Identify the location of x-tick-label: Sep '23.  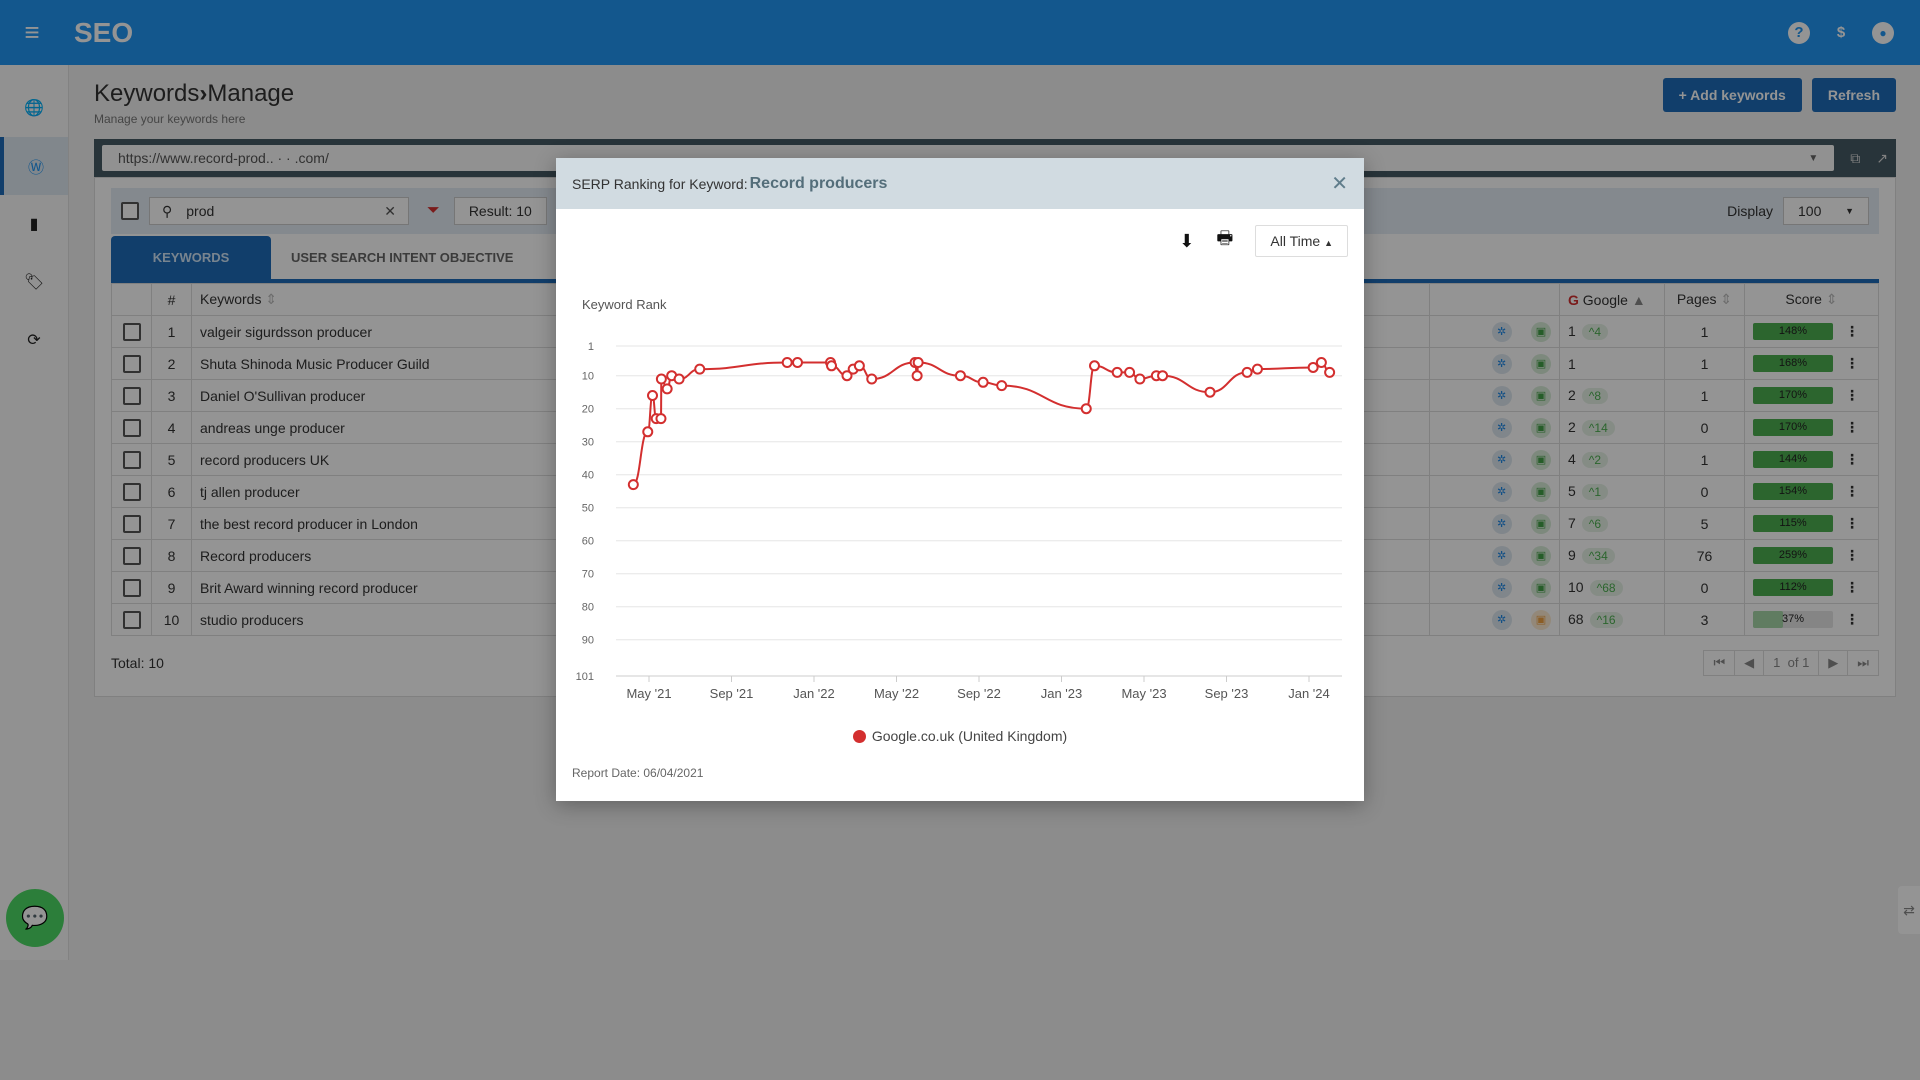
(1227, 693).